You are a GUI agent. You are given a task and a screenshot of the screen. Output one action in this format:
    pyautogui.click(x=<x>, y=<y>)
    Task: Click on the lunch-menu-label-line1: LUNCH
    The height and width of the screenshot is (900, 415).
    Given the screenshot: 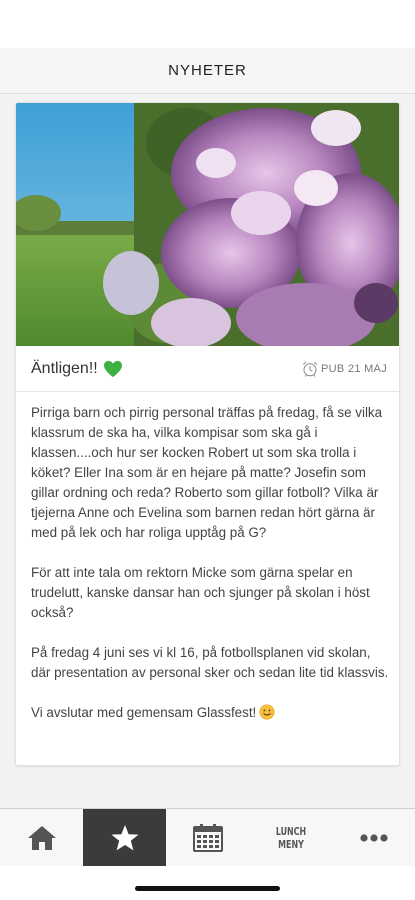 What is the action you would take?
    pyautogui.click(x=290, y=831)
    